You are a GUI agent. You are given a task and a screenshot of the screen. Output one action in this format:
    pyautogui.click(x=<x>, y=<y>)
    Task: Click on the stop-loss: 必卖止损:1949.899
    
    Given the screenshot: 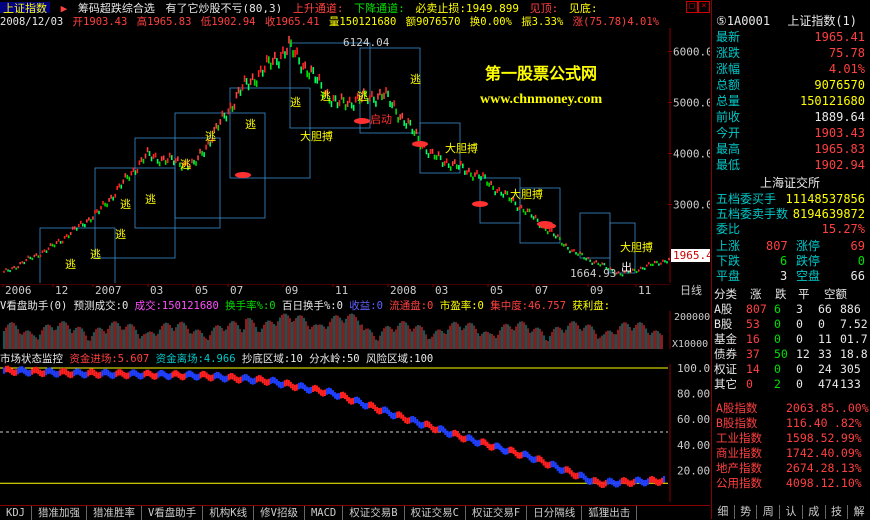 What is the action you would take?
    pyautogui.click(x=467, y=7)
    